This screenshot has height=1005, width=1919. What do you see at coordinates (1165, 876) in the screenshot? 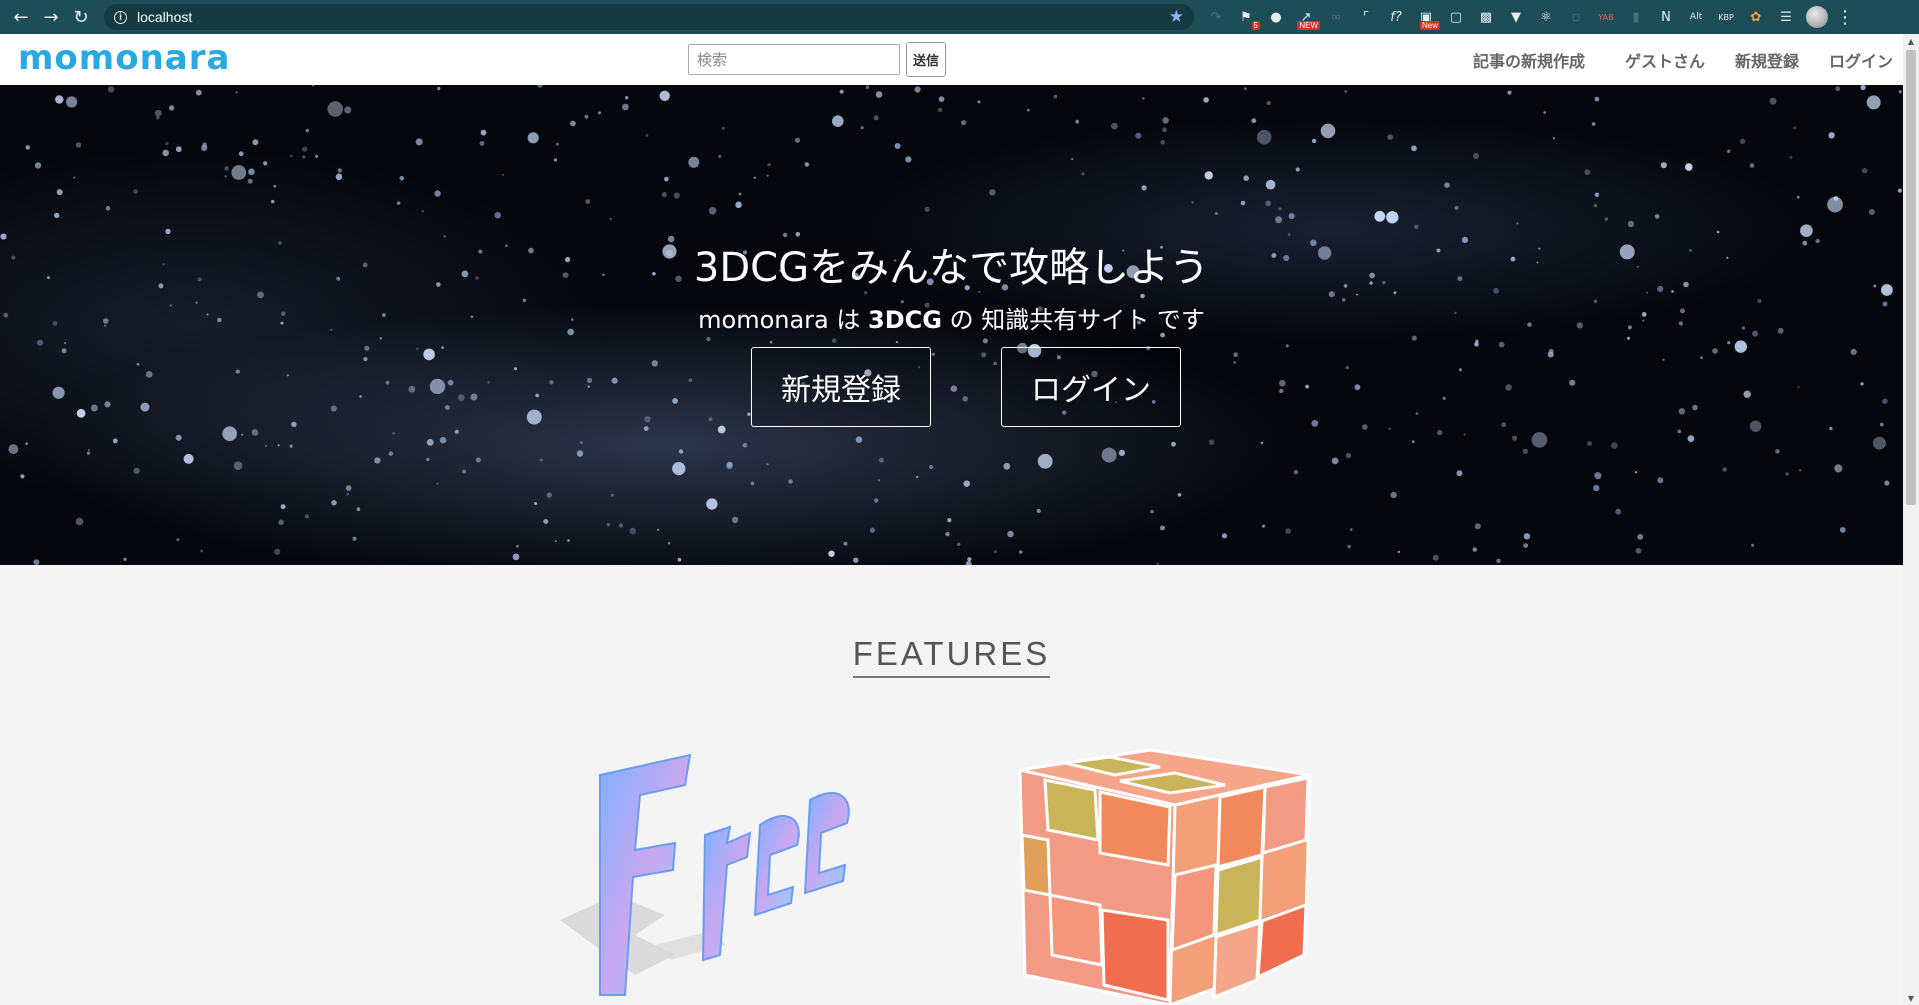
I see `rubiks-cube-image` at bounding box center [1165, 876].